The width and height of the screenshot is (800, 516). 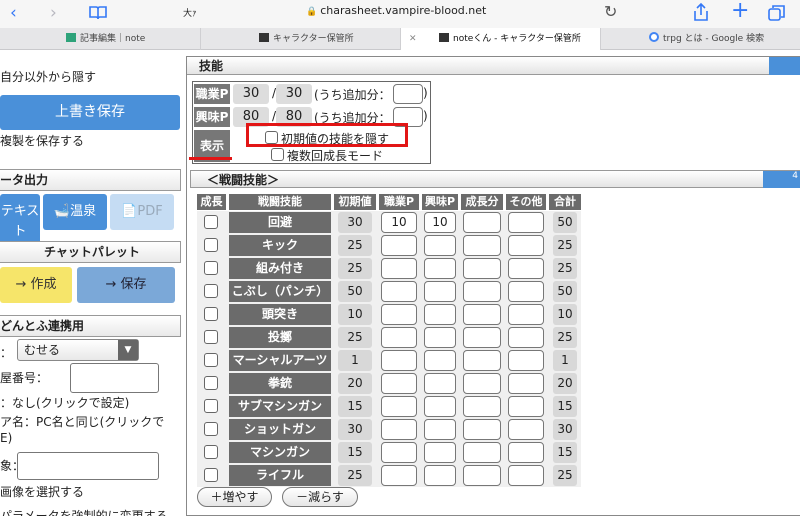 I want to click on remove-row-button: －減らす, so click(x=320, y=497).